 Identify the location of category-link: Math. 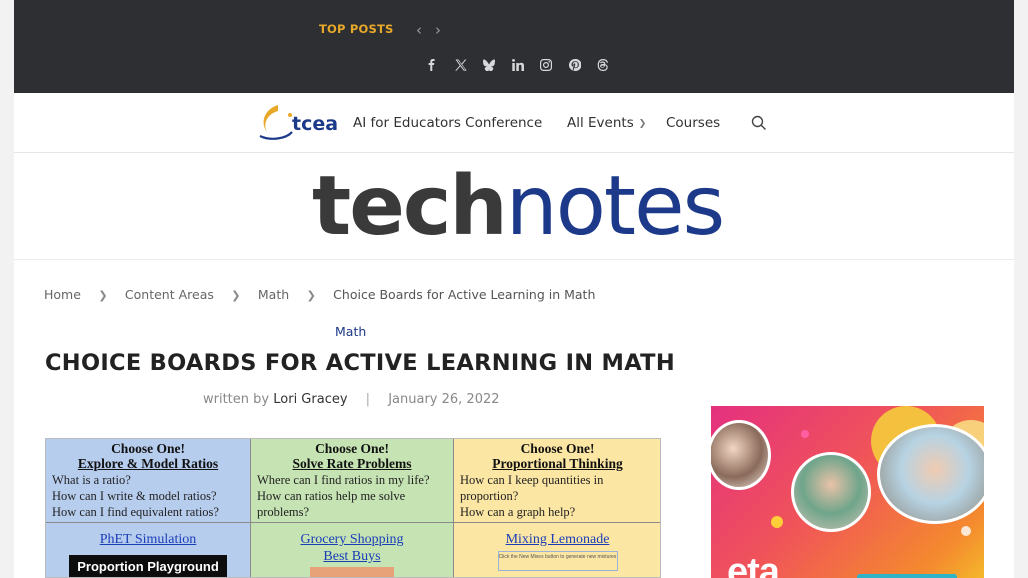
(350, 331).